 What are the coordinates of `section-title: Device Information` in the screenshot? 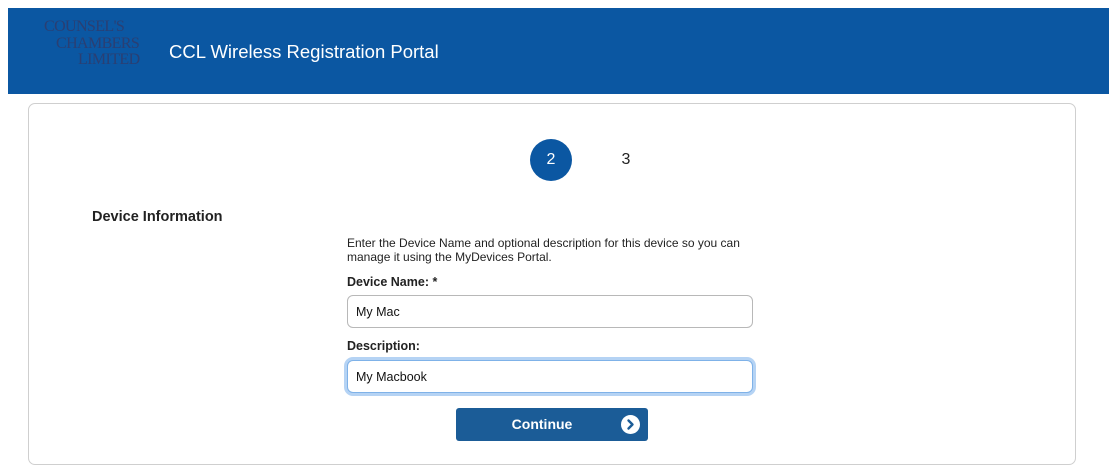 It's located at (157, 217).